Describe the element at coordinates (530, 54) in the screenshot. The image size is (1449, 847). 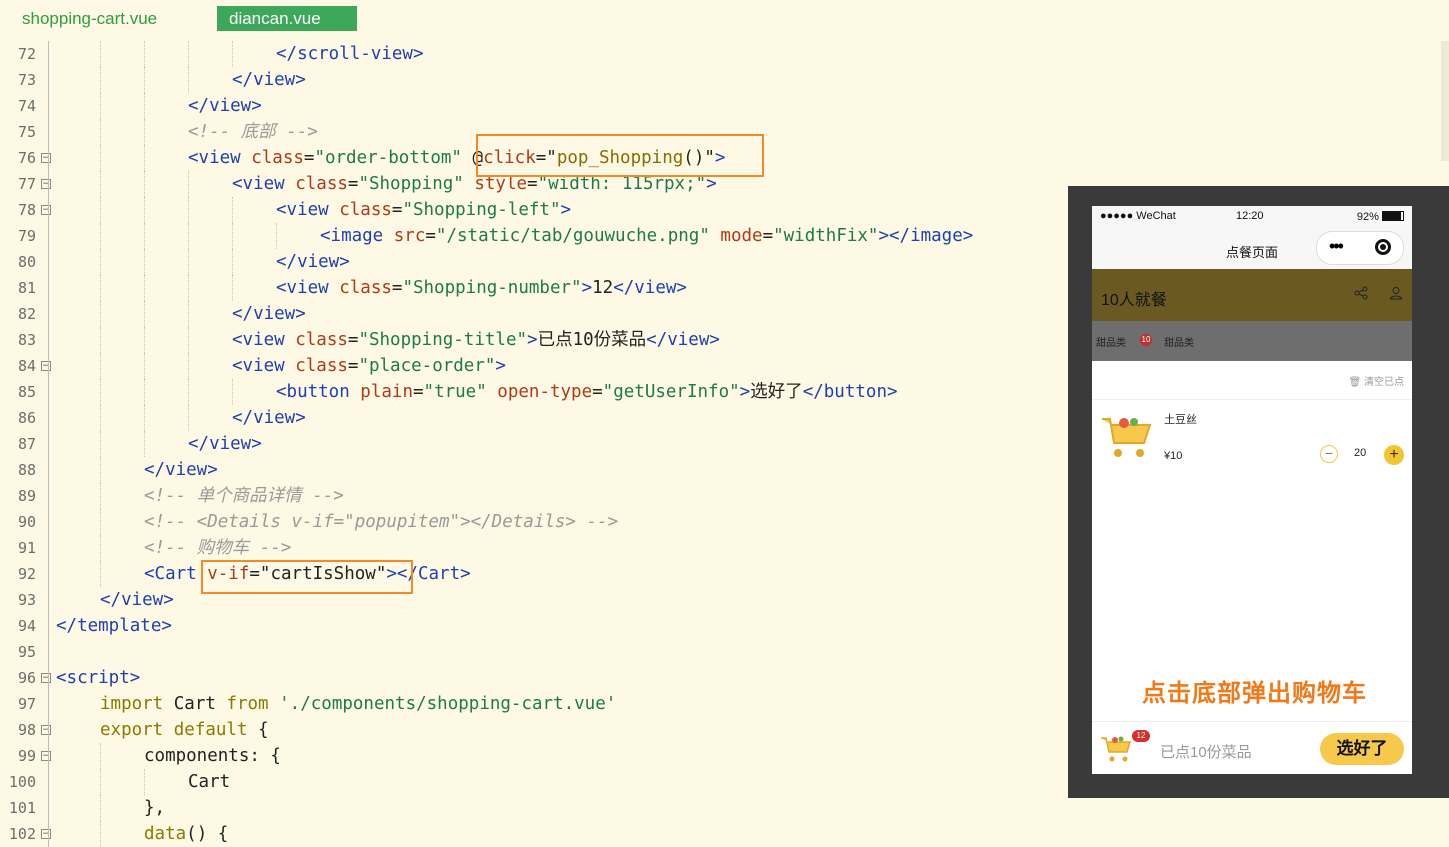
I see `code-line: 72 </scroll-view>` at that location.